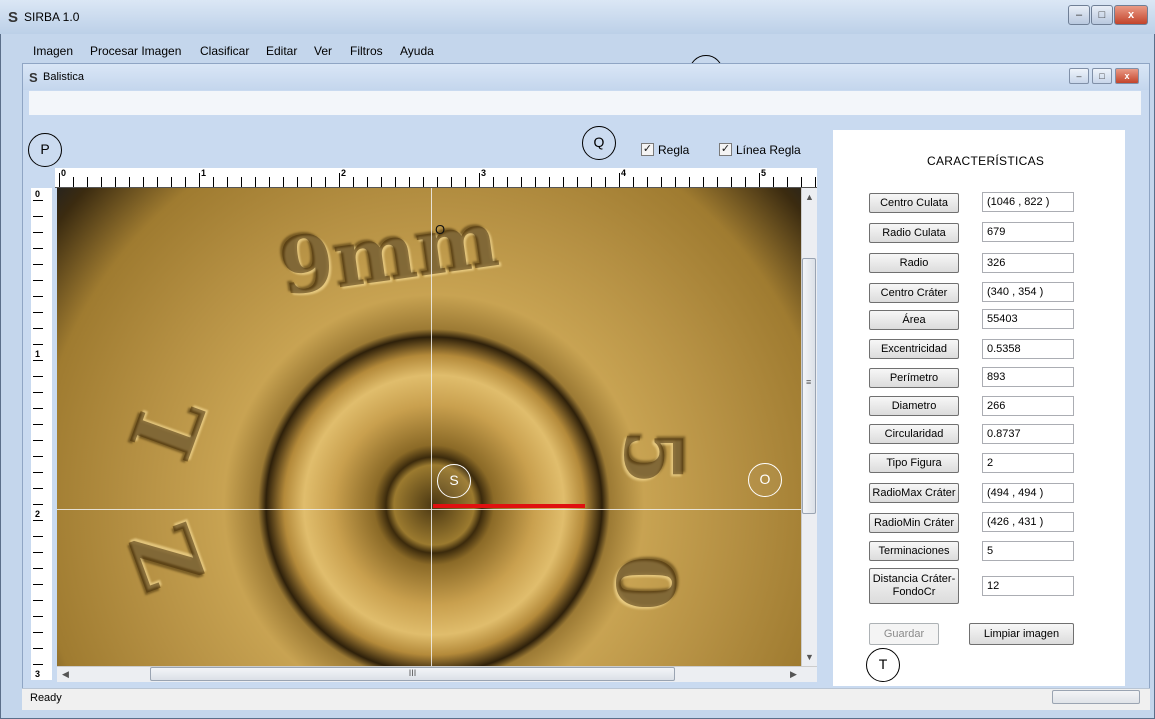 Image resolution: width=1155 pixels, height=719 pixels. I want to click on circularidad-field: 0.8737, so click(1028, 434).